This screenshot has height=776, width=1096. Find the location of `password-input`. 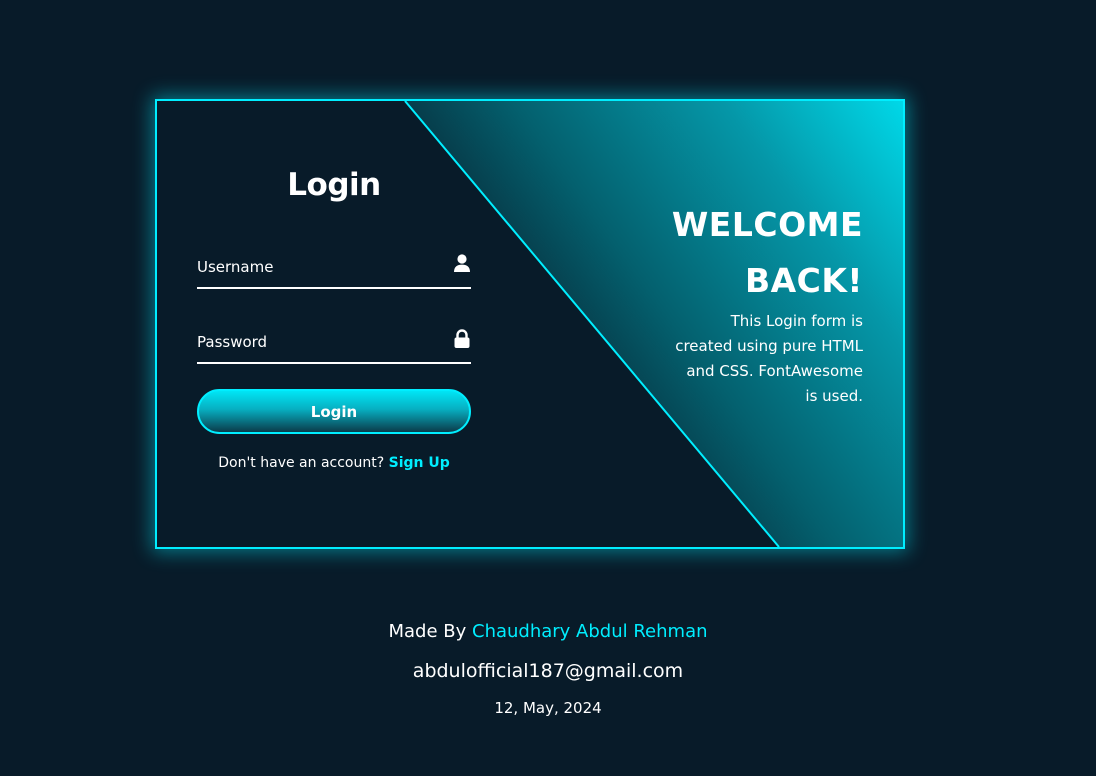

password-input is located at coordinates (317, 342).